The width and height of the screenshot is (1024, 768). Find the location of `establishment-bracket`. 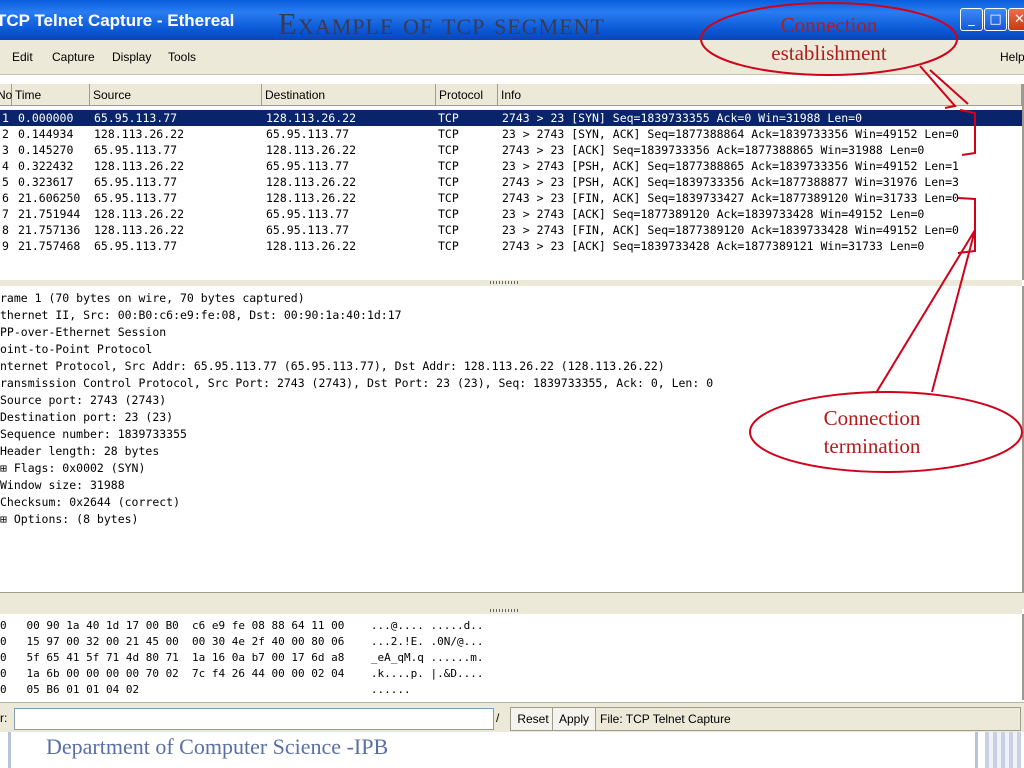

establishment-bracket is located at coordinates (967, 132).